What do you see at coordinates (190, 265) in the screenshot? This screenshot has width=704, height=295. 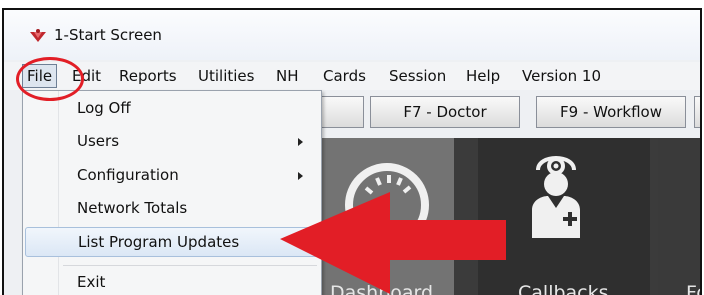 I see `menu-separator` at bounding box center [190, 265].